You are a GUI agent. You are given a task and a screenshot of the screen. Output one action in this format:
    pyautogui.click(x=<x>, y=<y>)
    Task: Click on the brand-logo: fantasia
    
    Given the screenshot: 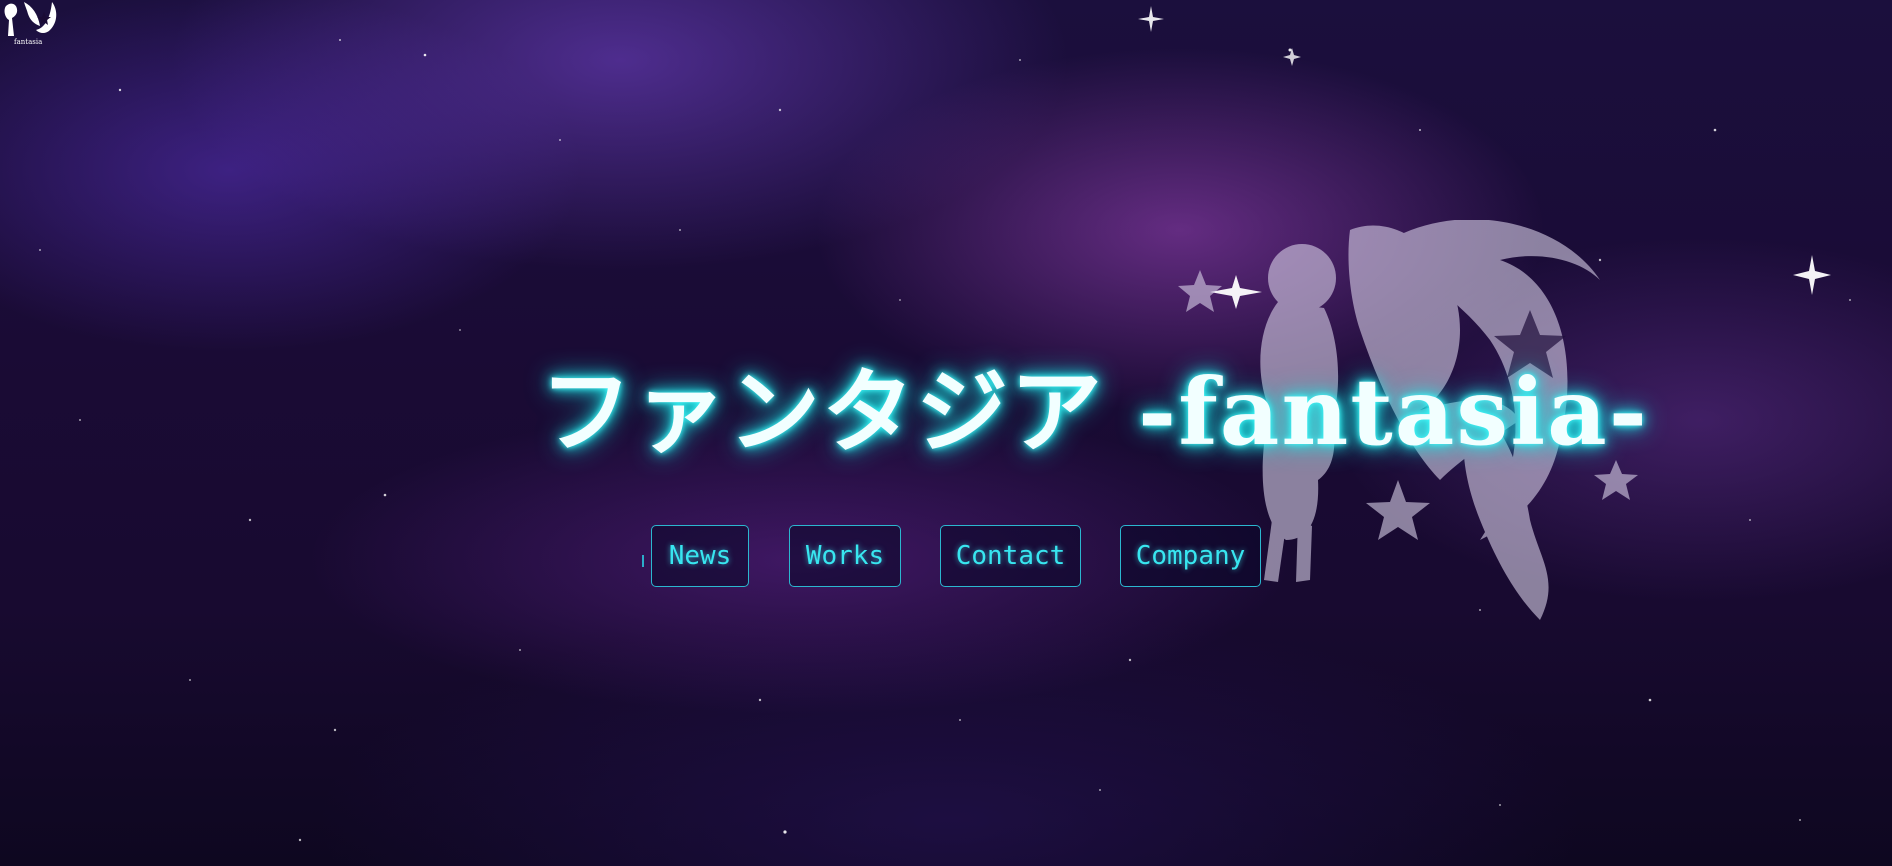 What is the action you would take?
    pyautogui.click(x=30, y=24)
    